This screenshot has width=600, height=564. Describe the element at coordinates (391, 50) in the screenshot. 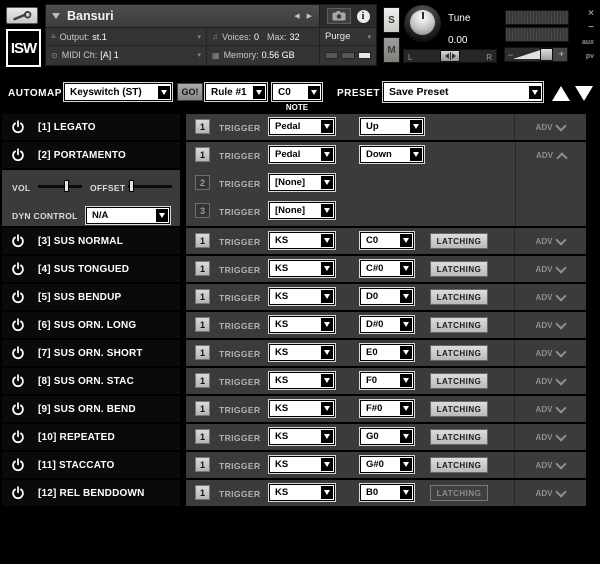

I see `mute-button: M` at that location.